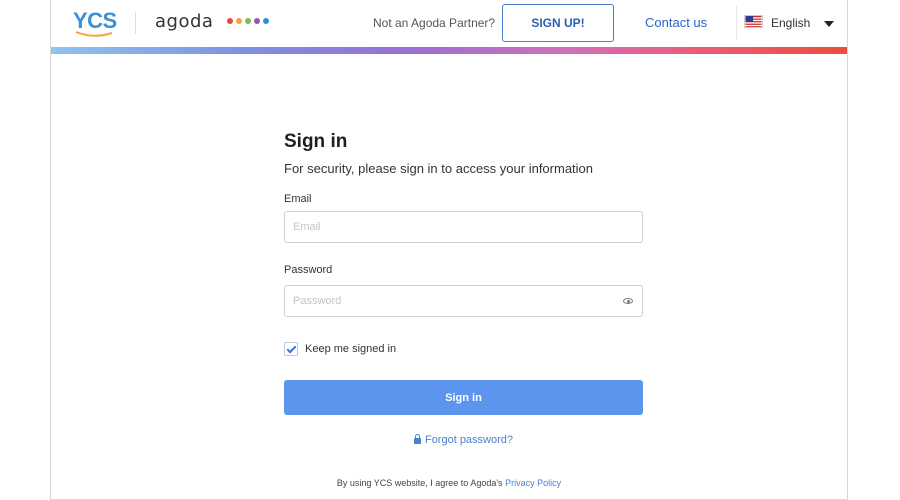 This screenshot has width=900, height=500. I want to click on forgot-password-label: Forgot password?, so click(469, 440).